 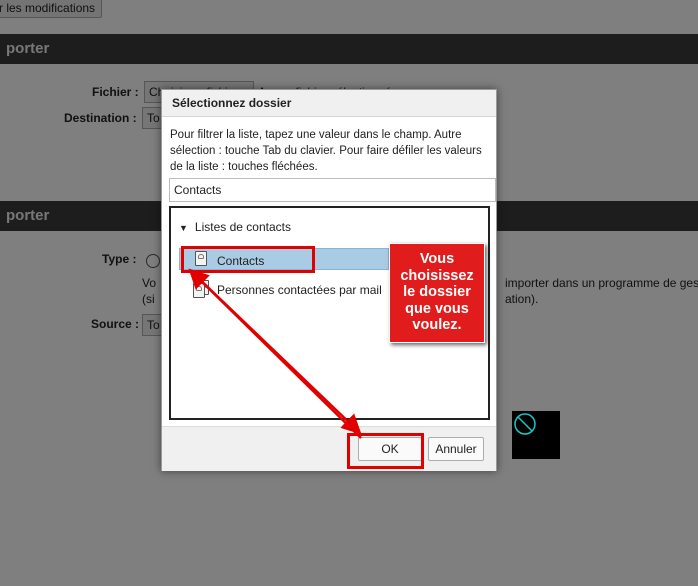 I want to click on callout-line: Vous, so click(x=437, y=259).